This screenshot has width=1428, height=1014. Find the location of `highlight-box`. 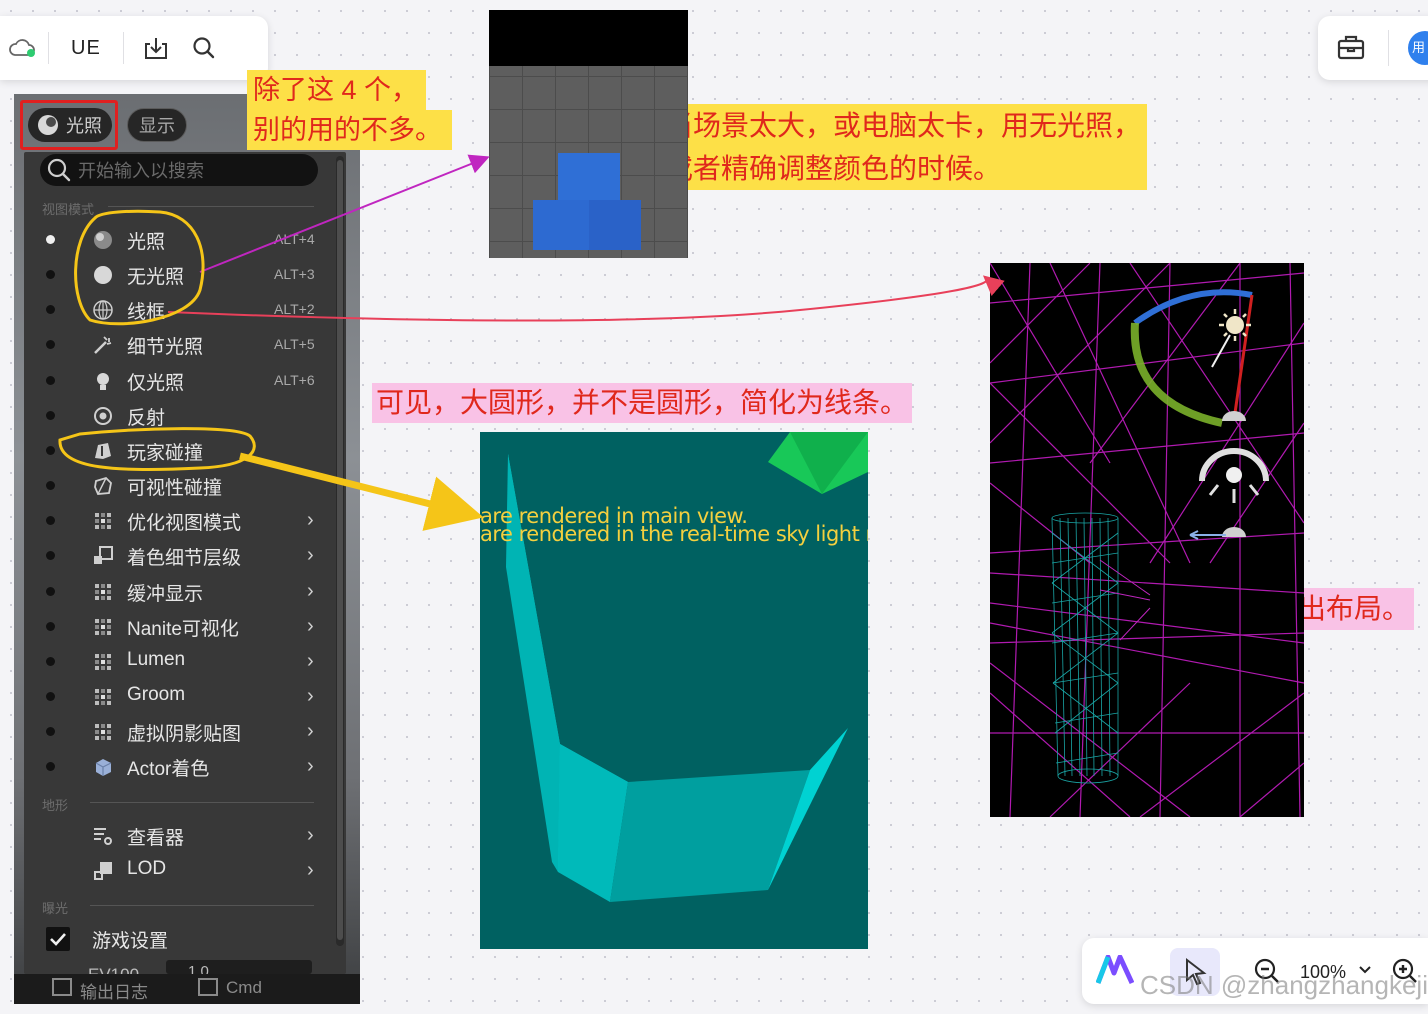

highlight-box is located at coordinates (69, 125).